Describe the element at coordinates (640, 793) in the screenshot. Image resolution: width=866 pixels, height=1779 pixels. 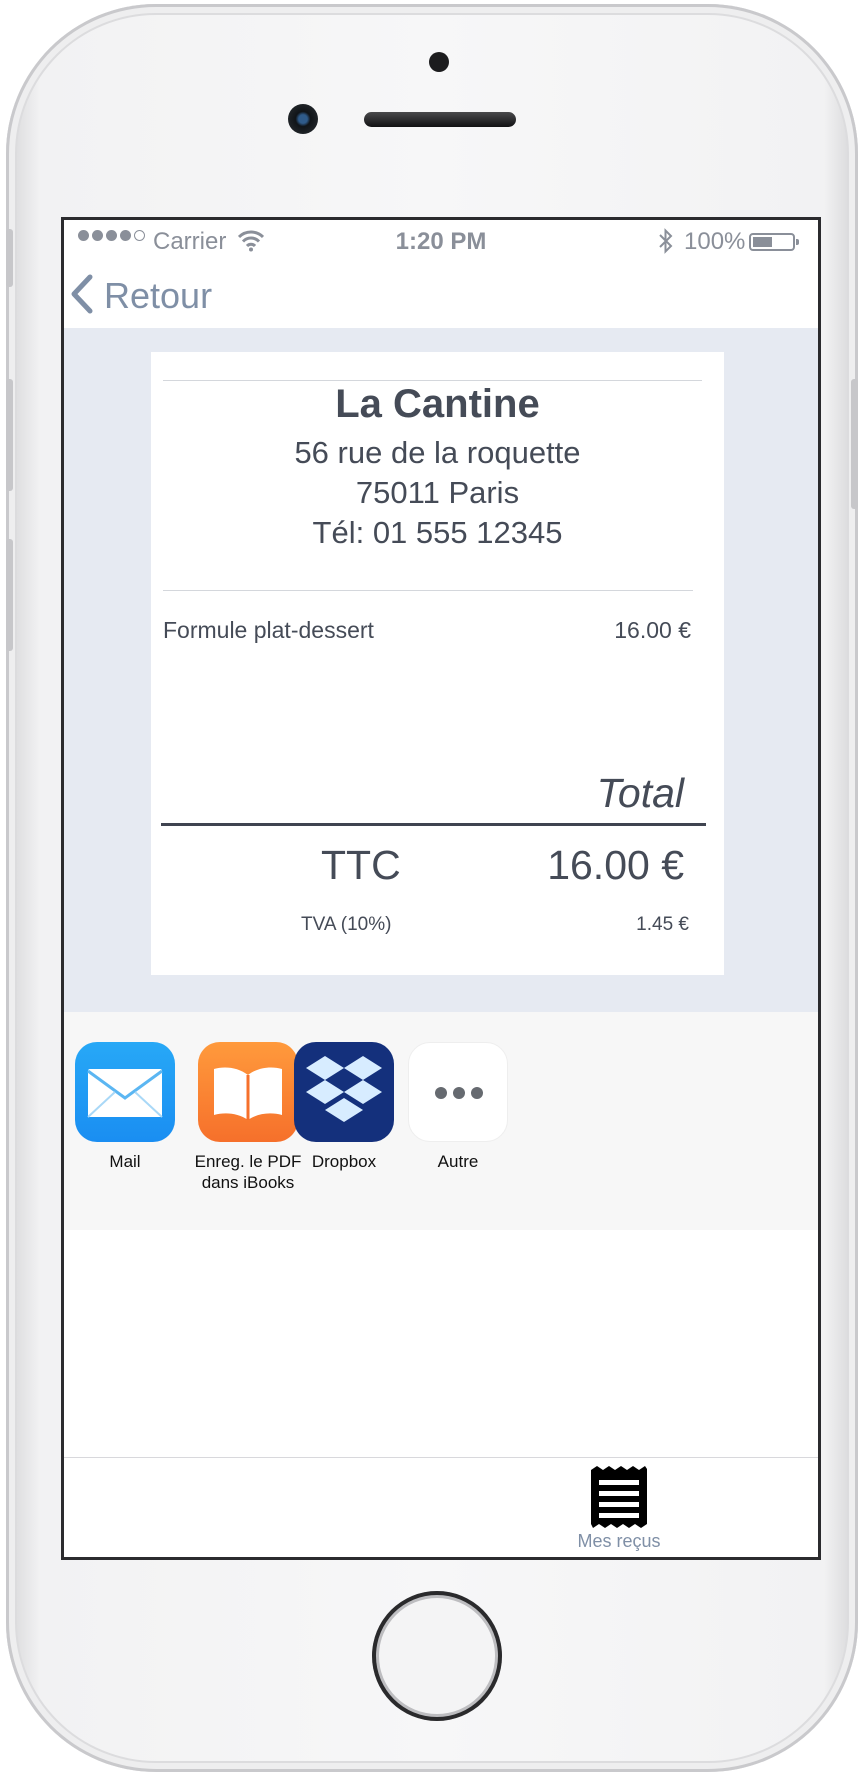
I see `total-label: Total` at that location.